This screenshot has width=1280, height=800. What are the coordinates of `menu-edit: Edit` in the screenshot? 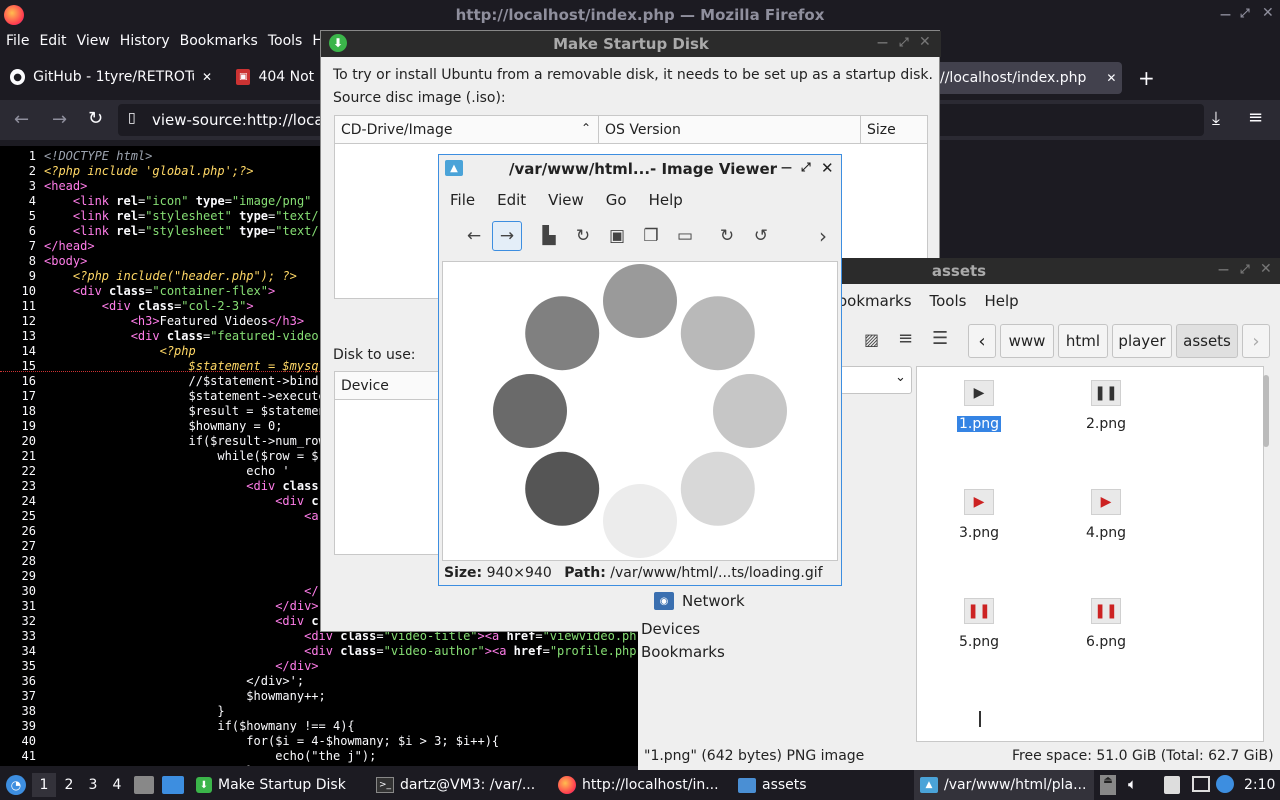 It's located at (52, 41).